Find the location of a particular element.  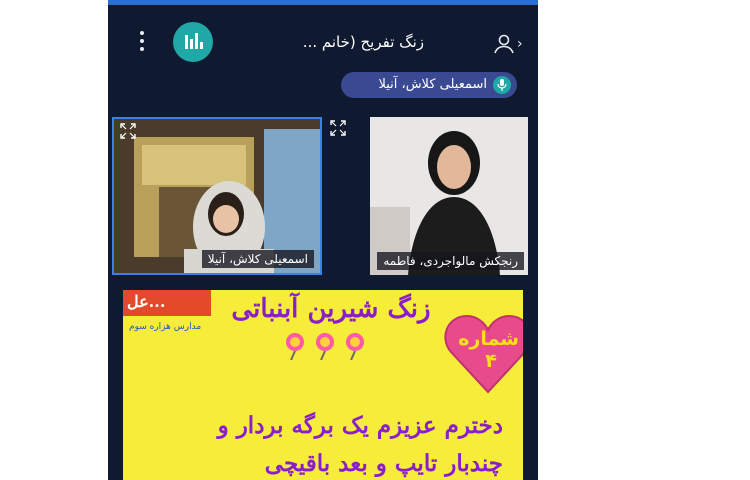

kebab-icon is located at coordinates (142, 43).